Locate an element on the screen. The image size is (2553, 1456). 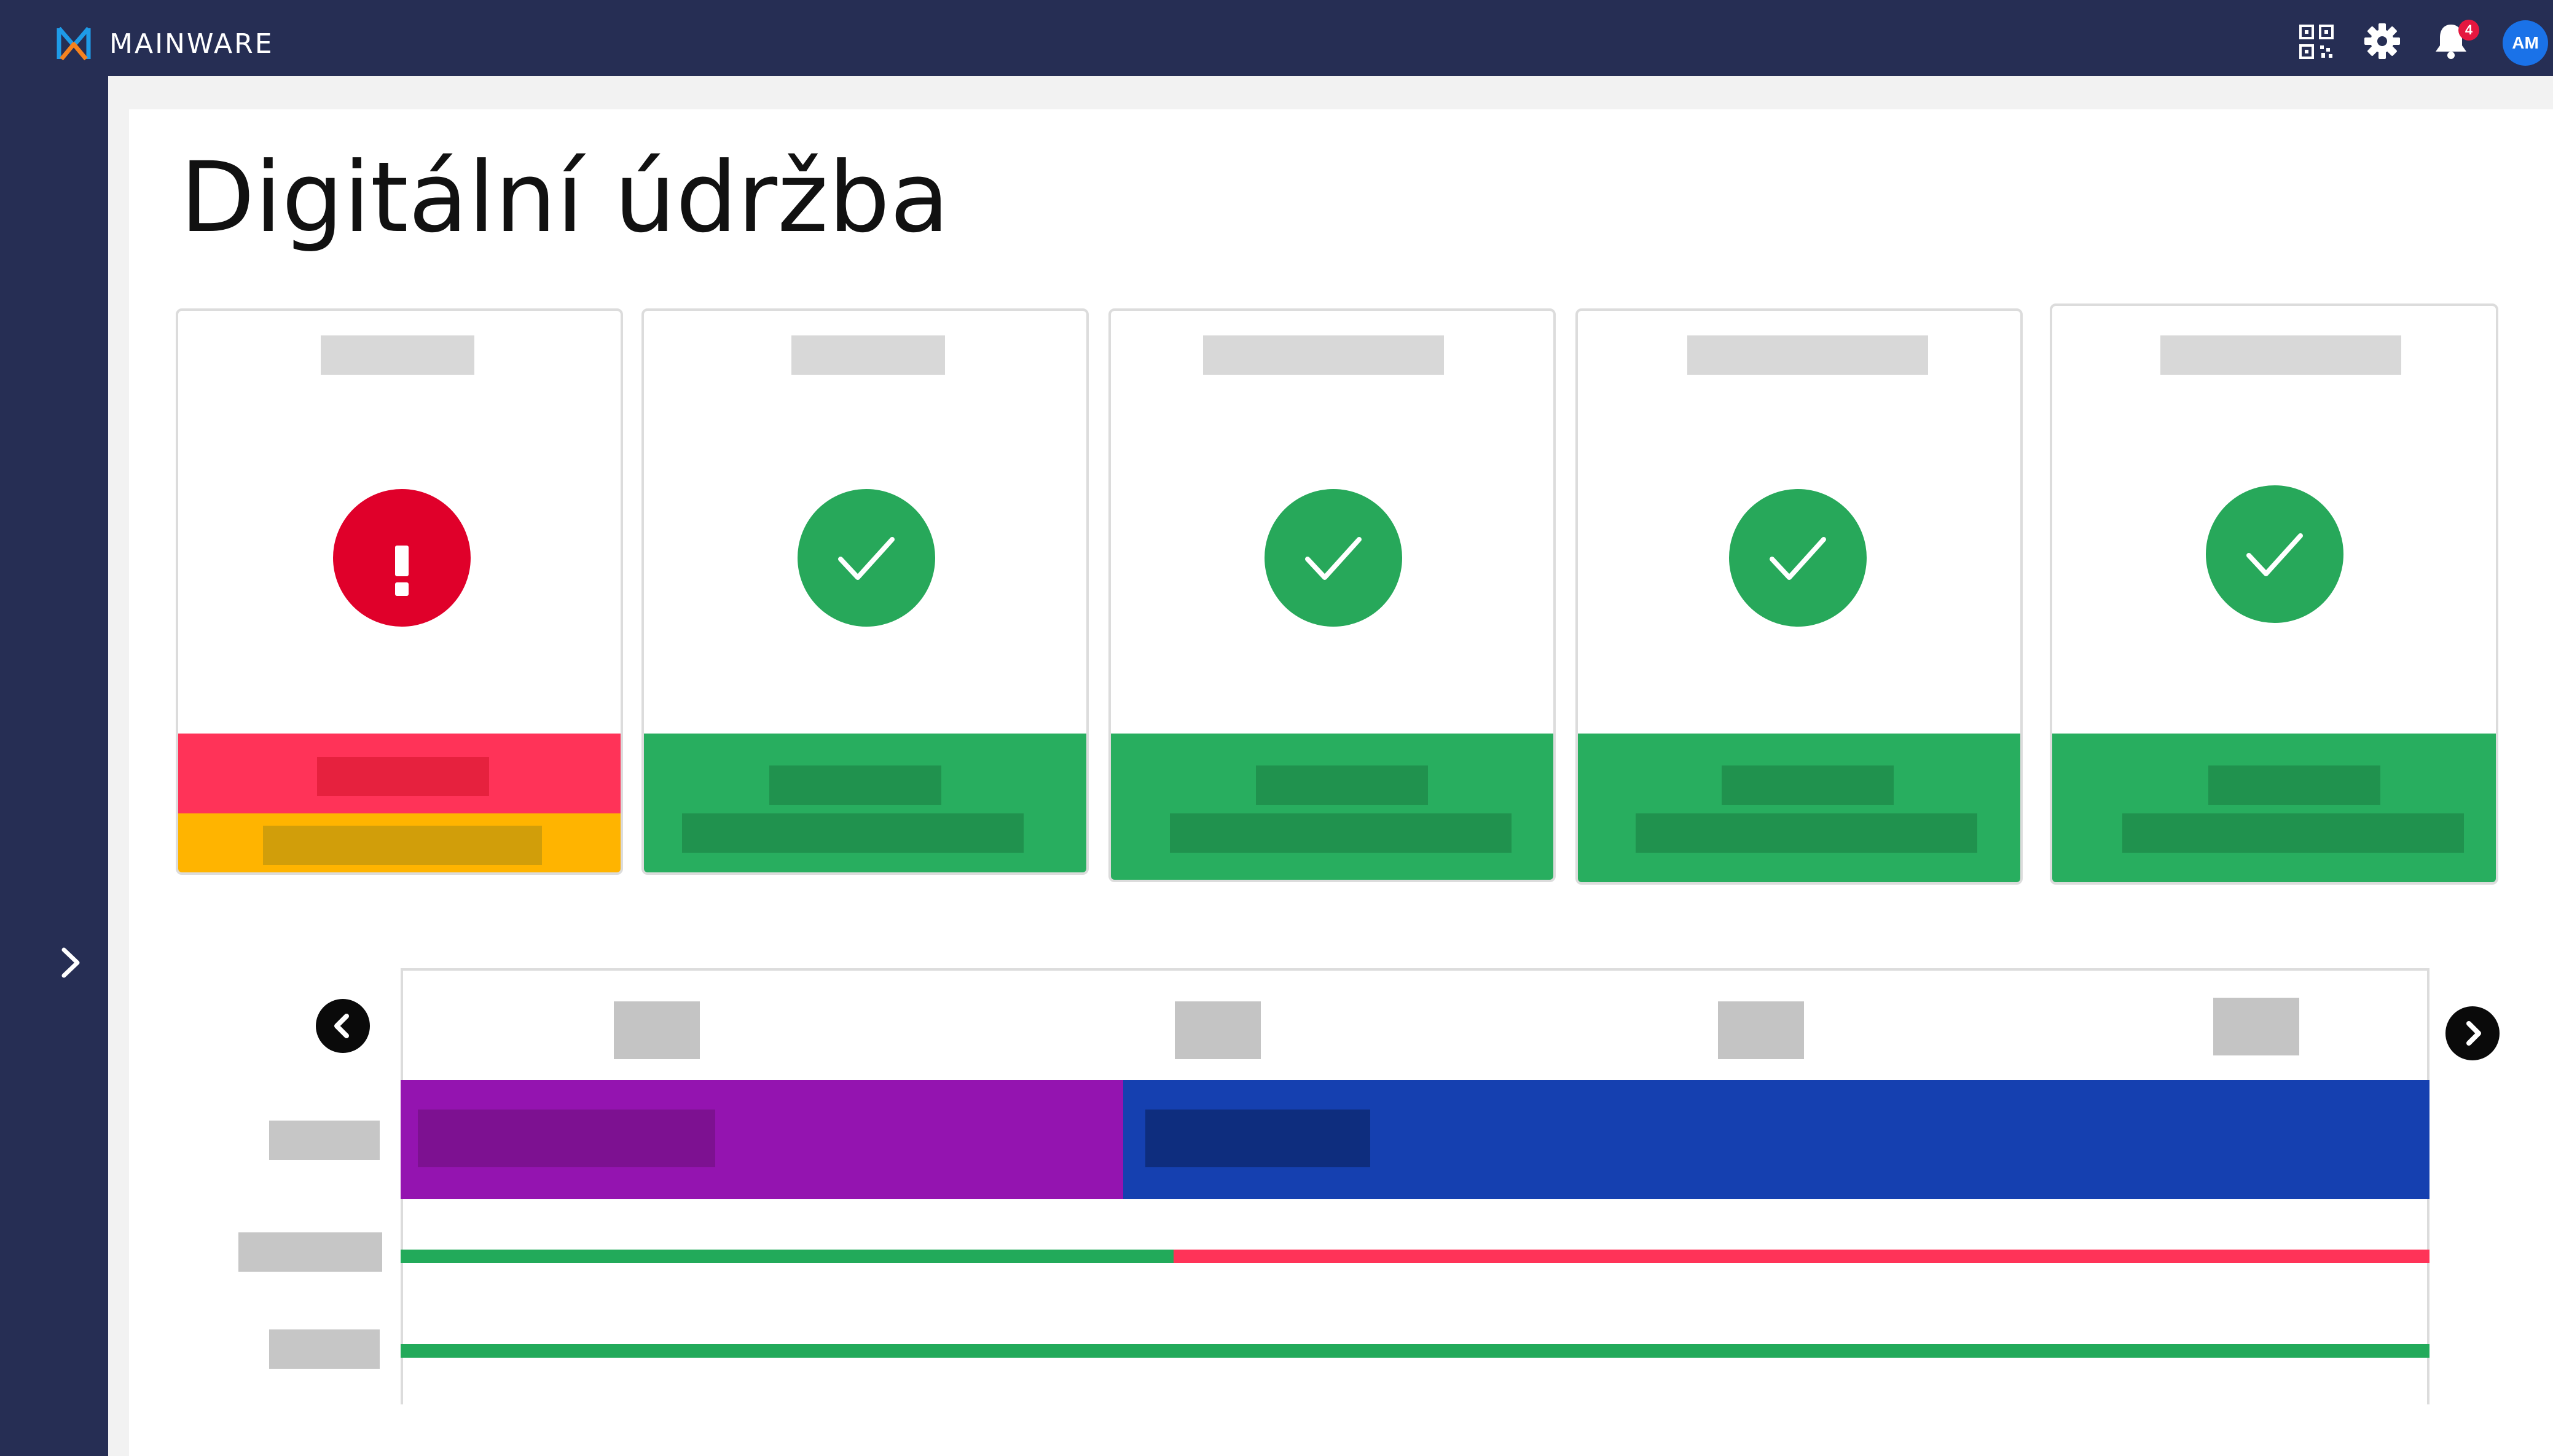
top-bar: MAINWARE 4 AM is located at coordinates (1276, 38).